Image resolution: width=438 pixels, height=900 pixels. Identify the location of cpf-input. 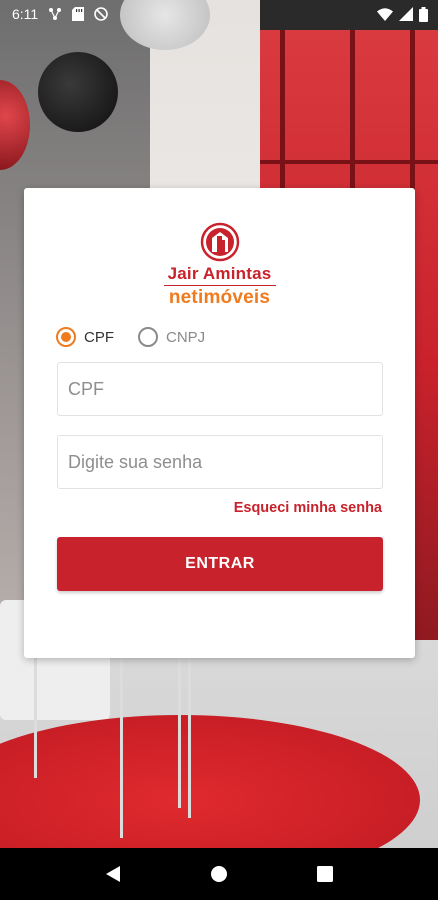
(220, 389).